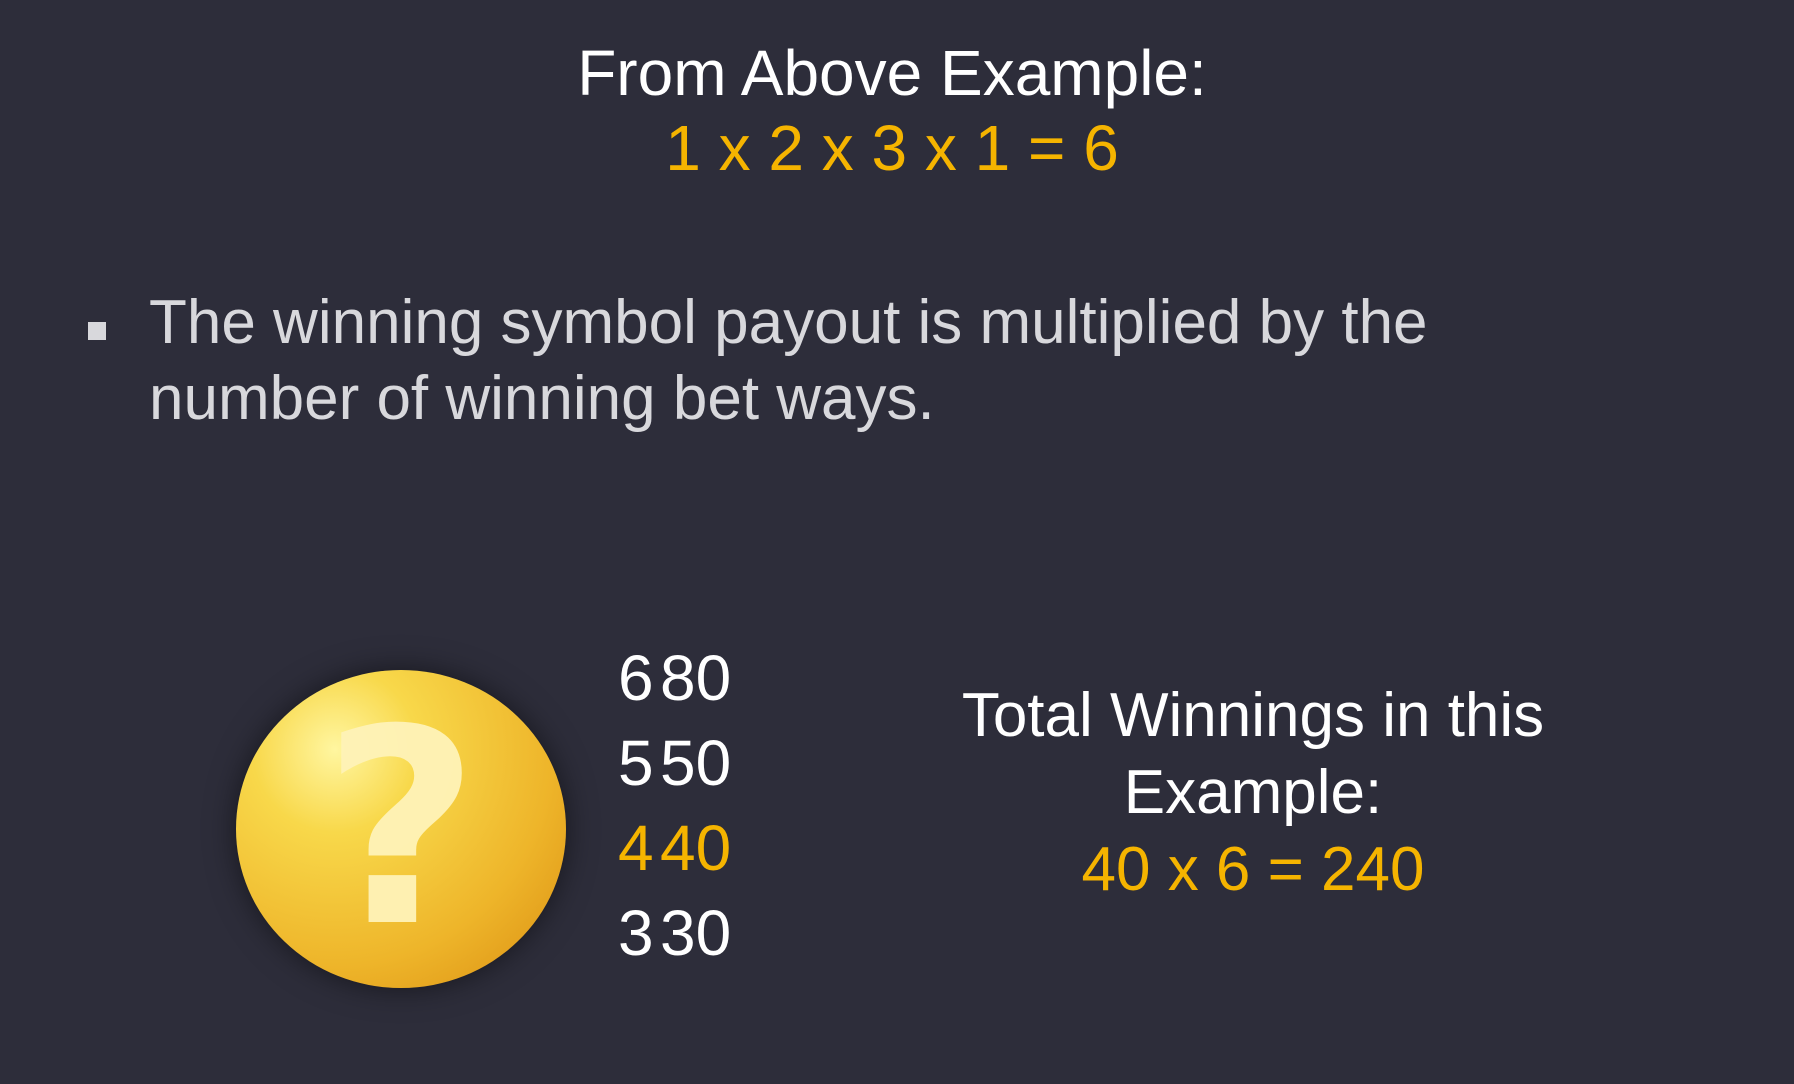 Image resolution: width=1794 pixels, height=1084 pixels. I want to click on question-mark-glyph: ?, so click(401, 828).